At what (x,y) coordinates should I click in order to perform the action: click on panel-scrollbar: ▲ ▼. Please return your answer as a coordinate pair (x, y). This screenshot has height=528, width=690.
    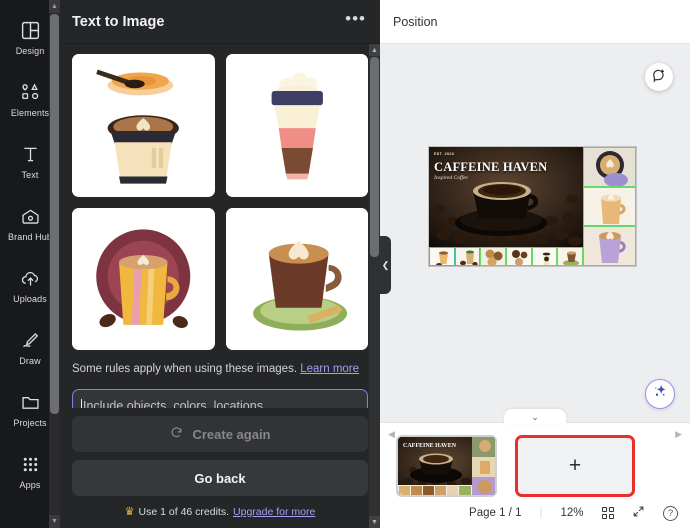
    Looking at the image, I should click on (374, 286).